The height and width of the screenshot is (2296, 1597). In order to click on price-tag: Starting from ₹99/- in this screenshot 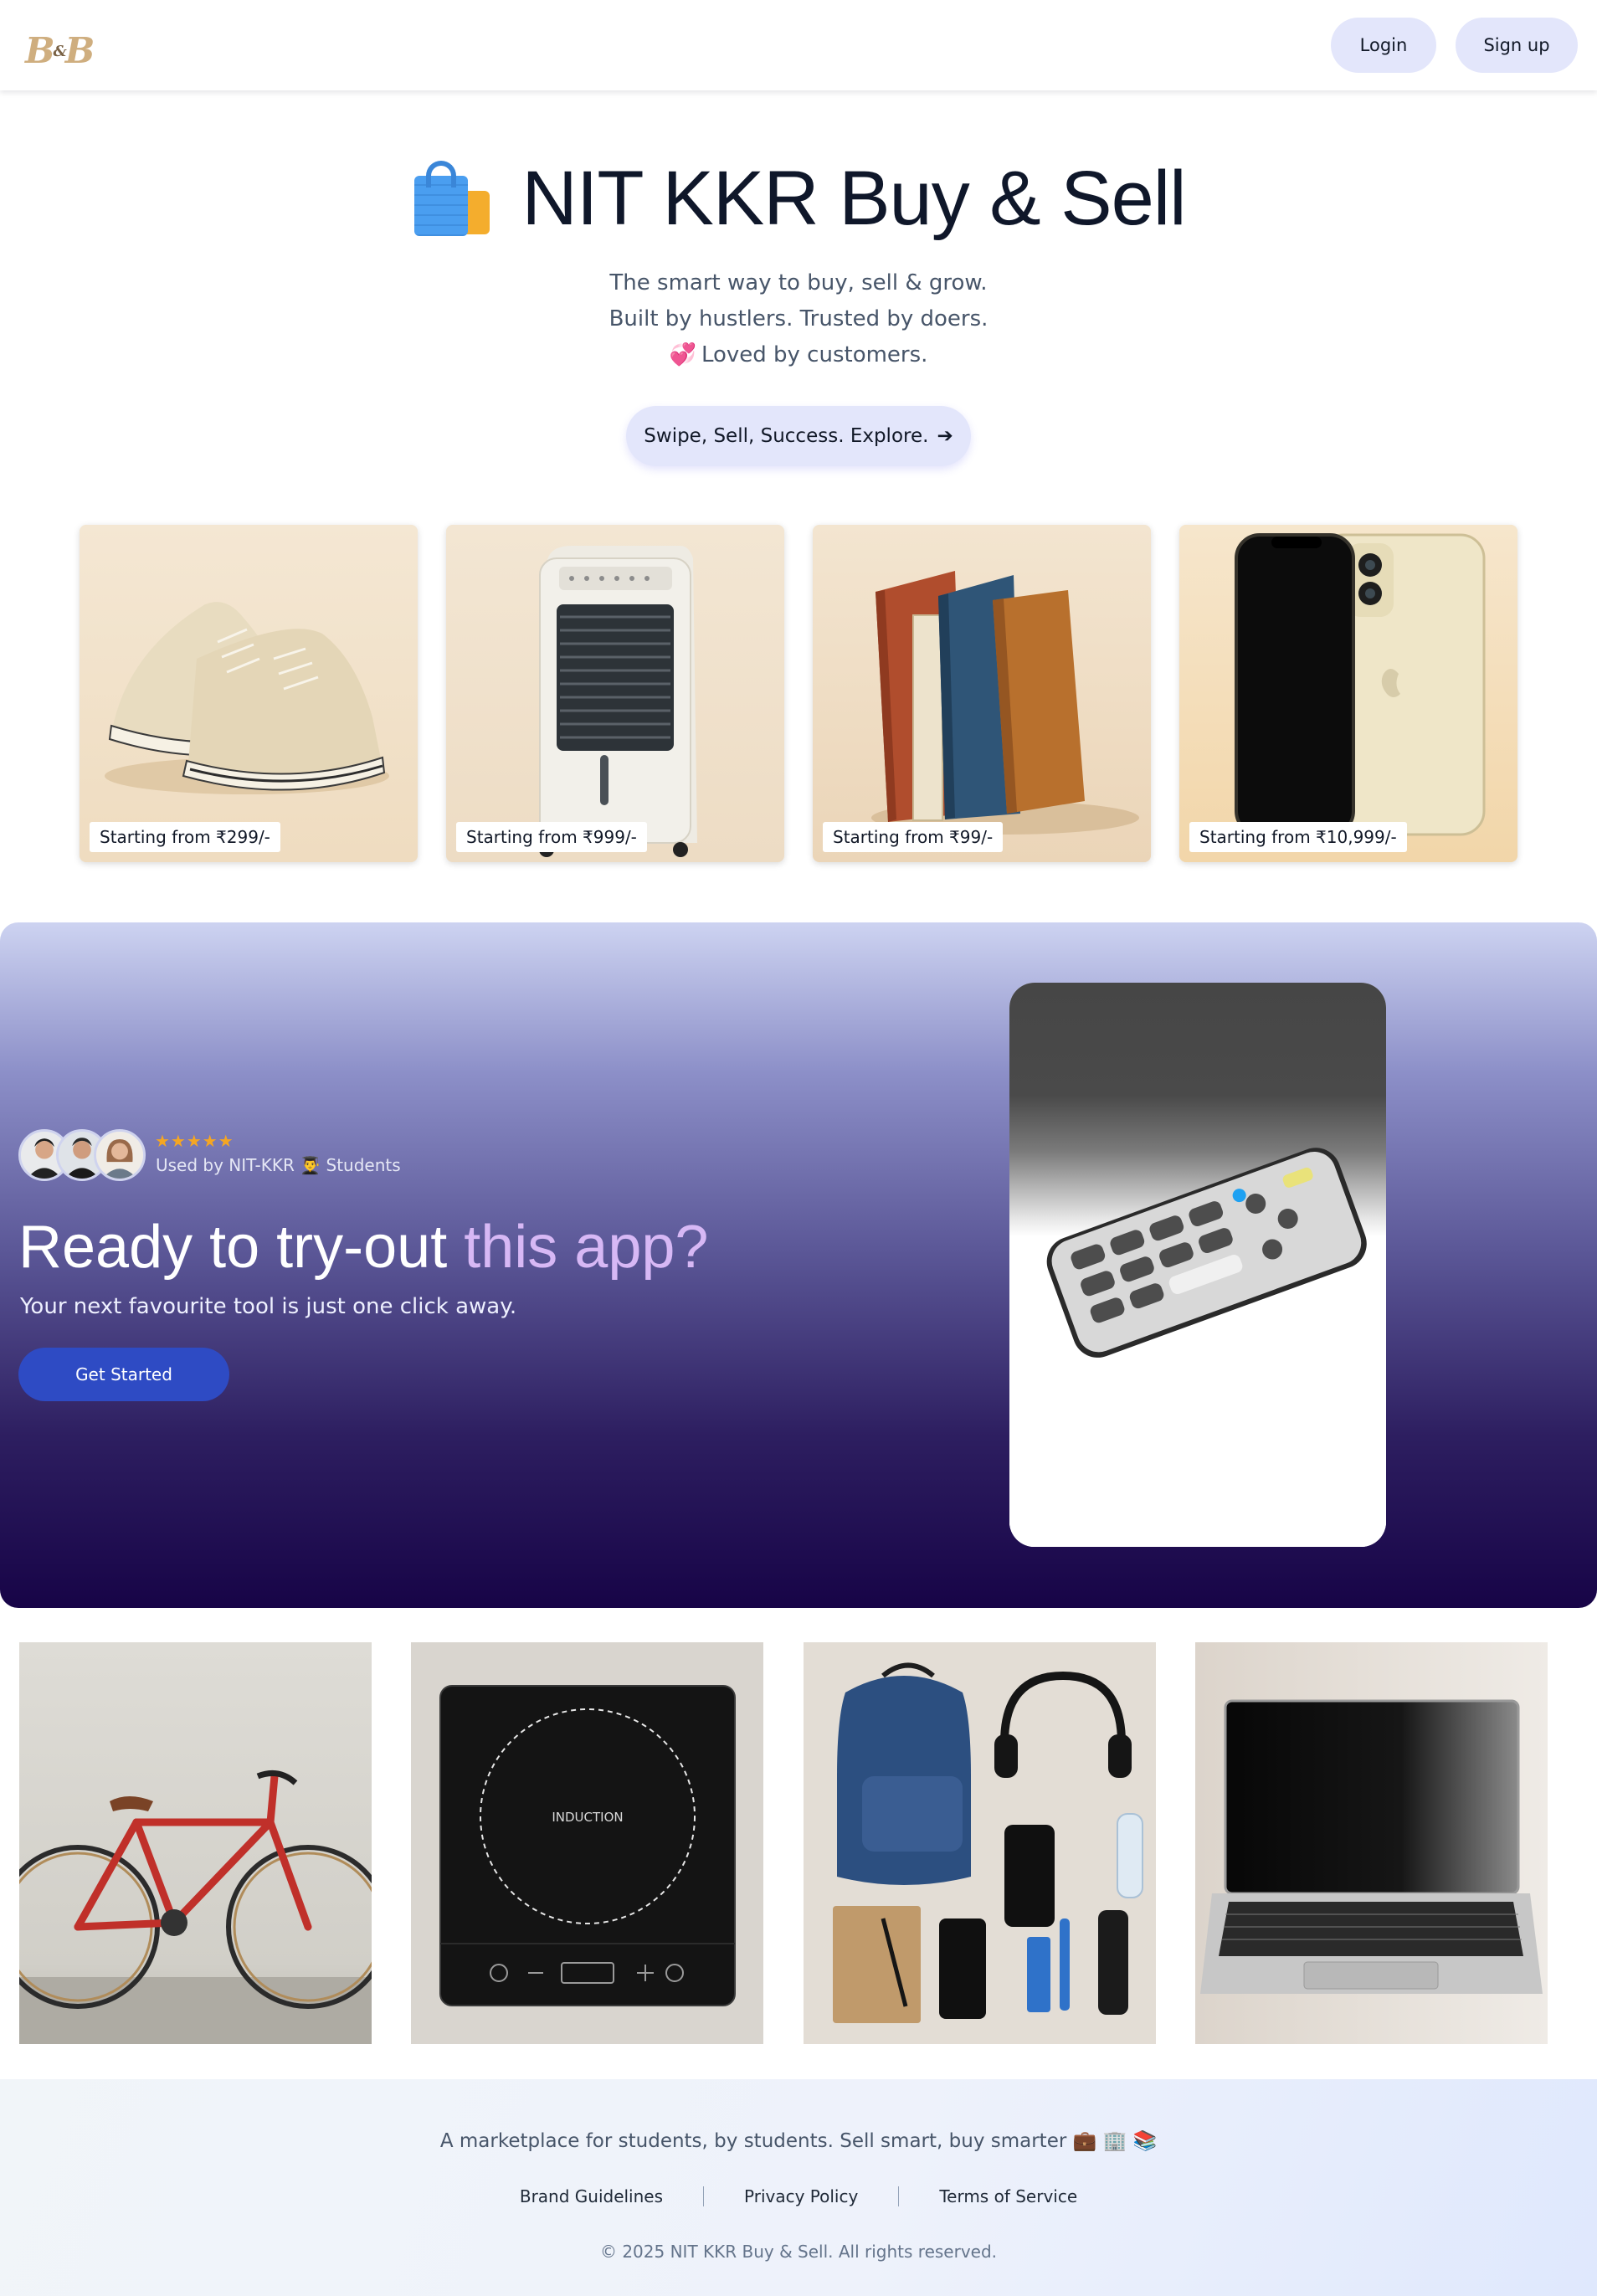, I will do `click(913, 837)`.